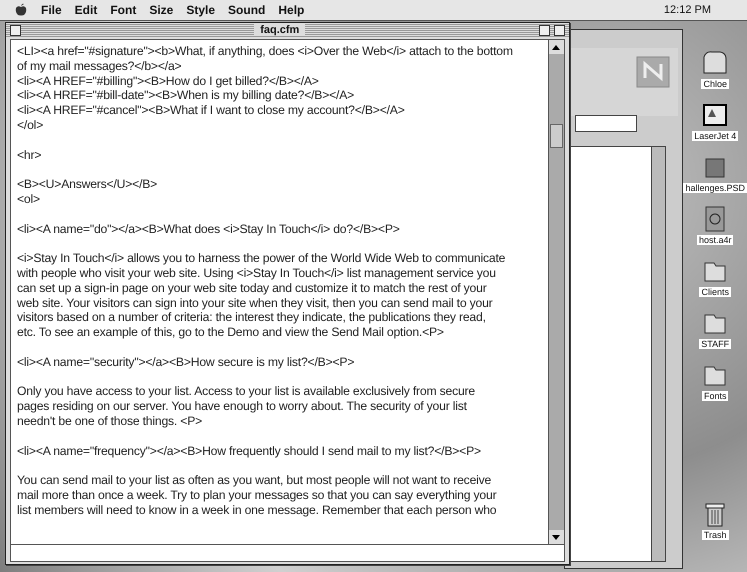  Describe the element at coordinates (231, 332) in the screenshot. I see `code-line: etc. To see an example of this, go to the Demo and view the Send Mail option.<P>` at that location.